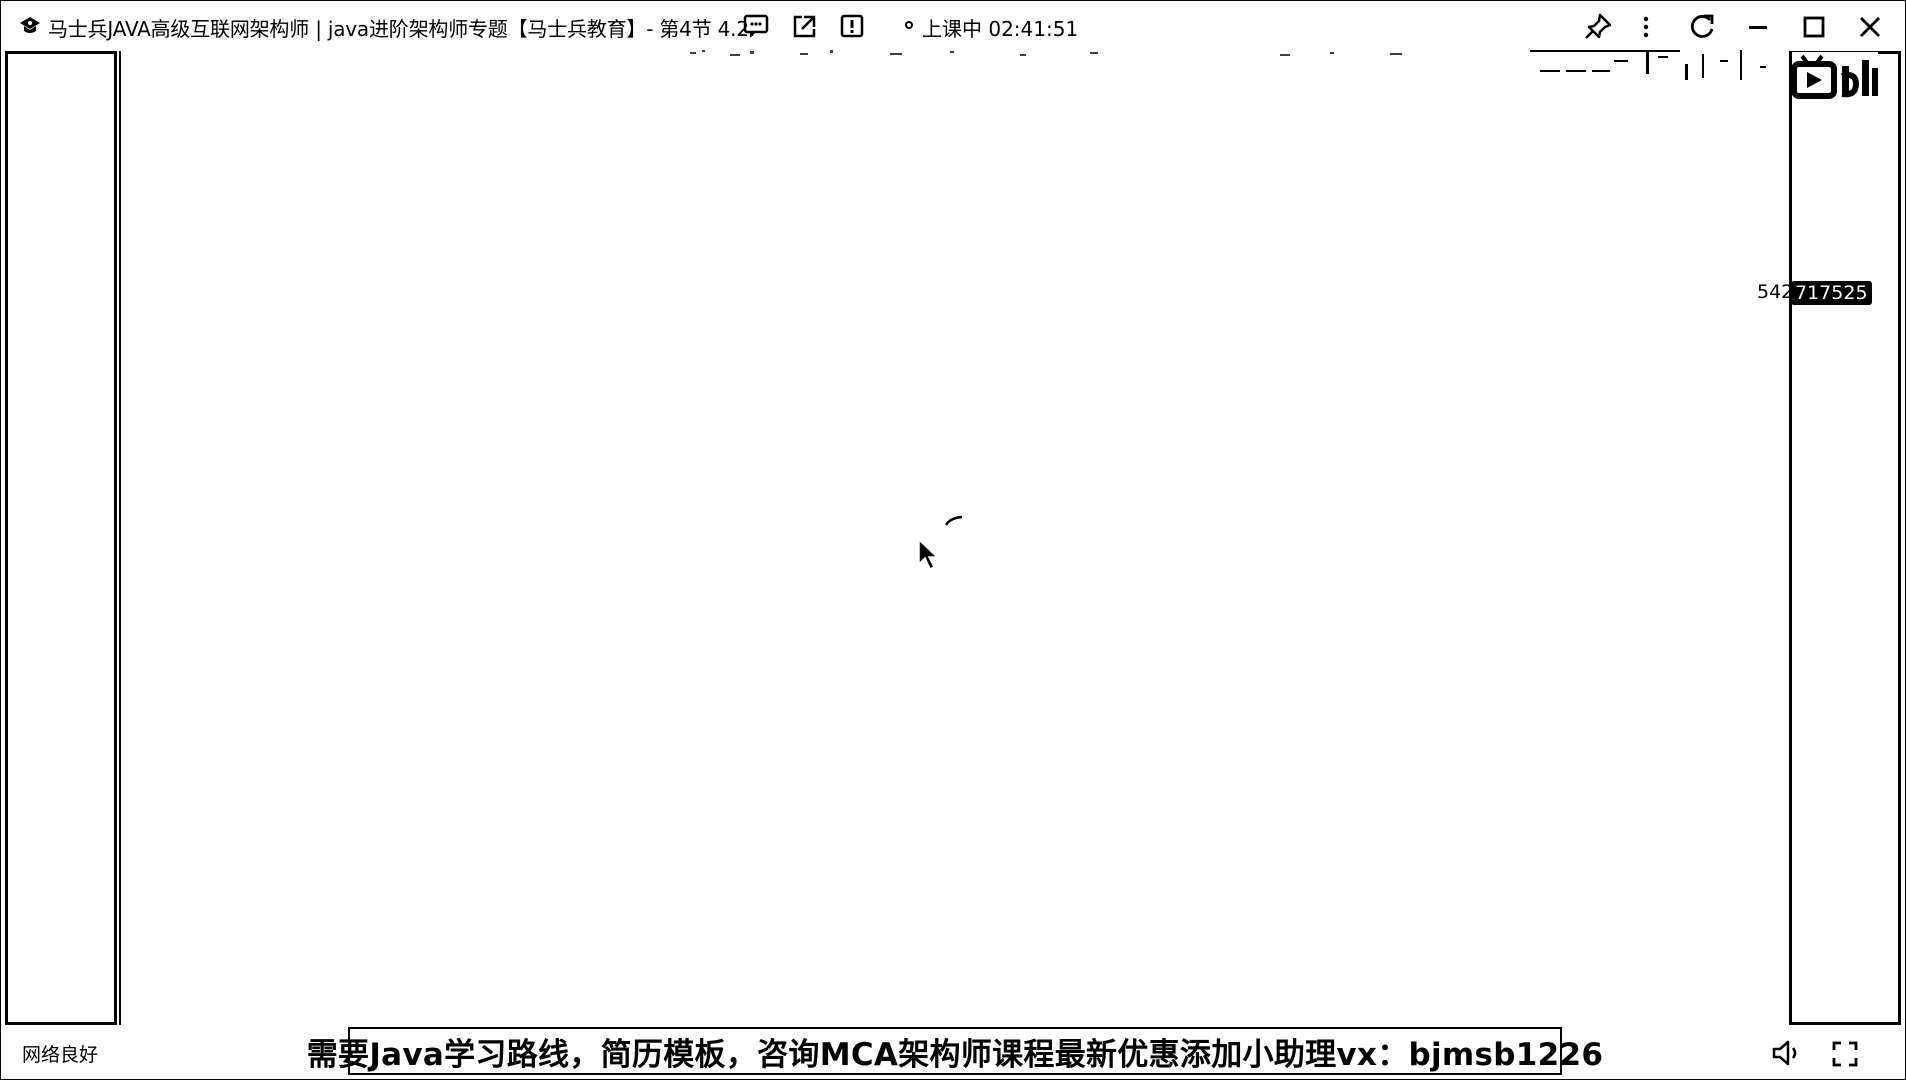  I want to click on minimize-icon, so click(1758, 27).